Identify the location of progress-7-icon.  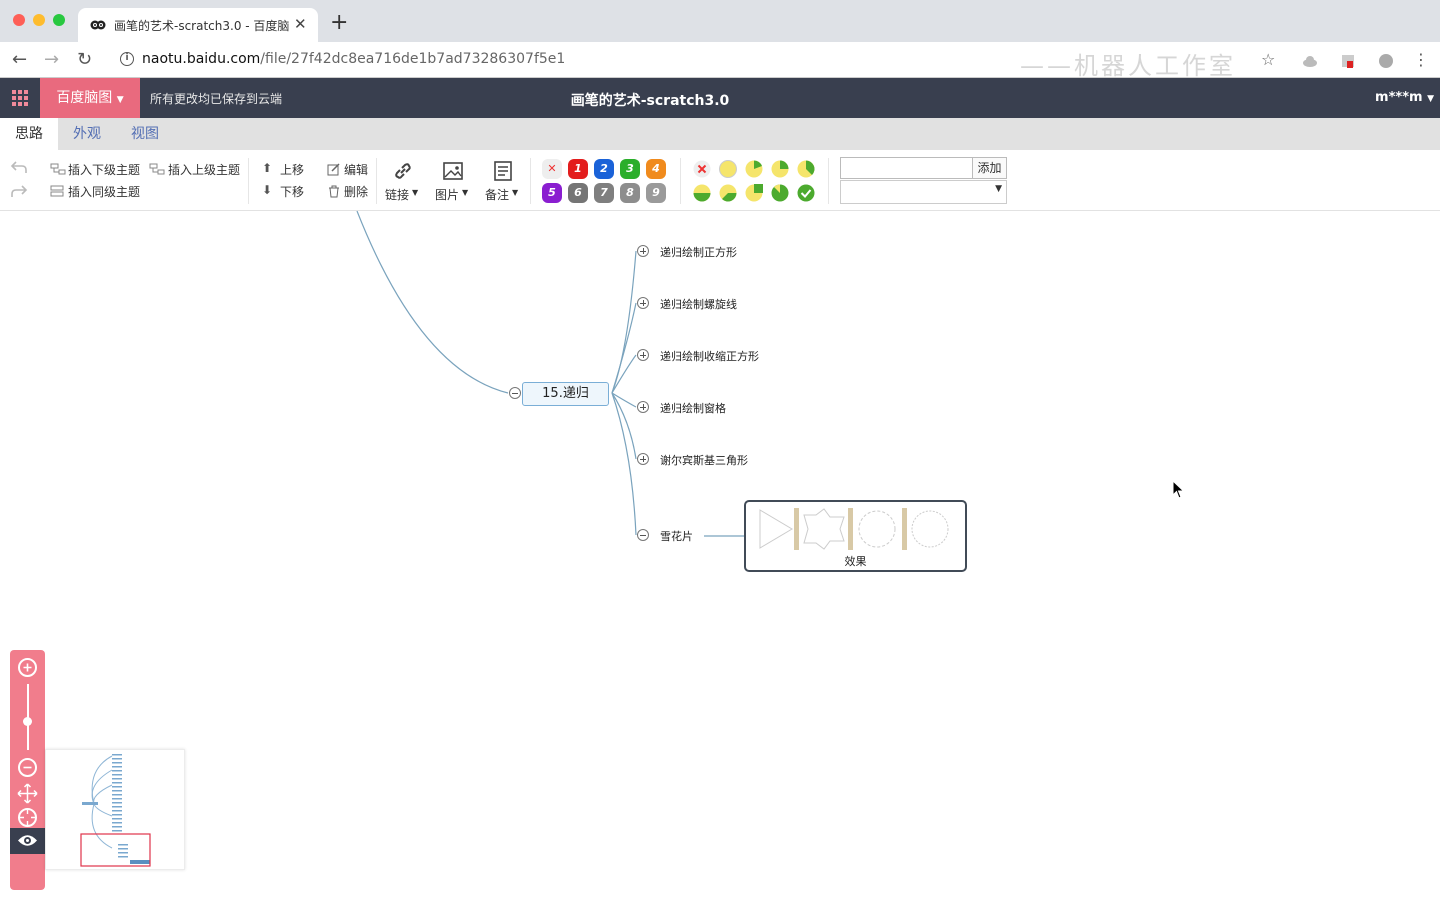
(780, 193).